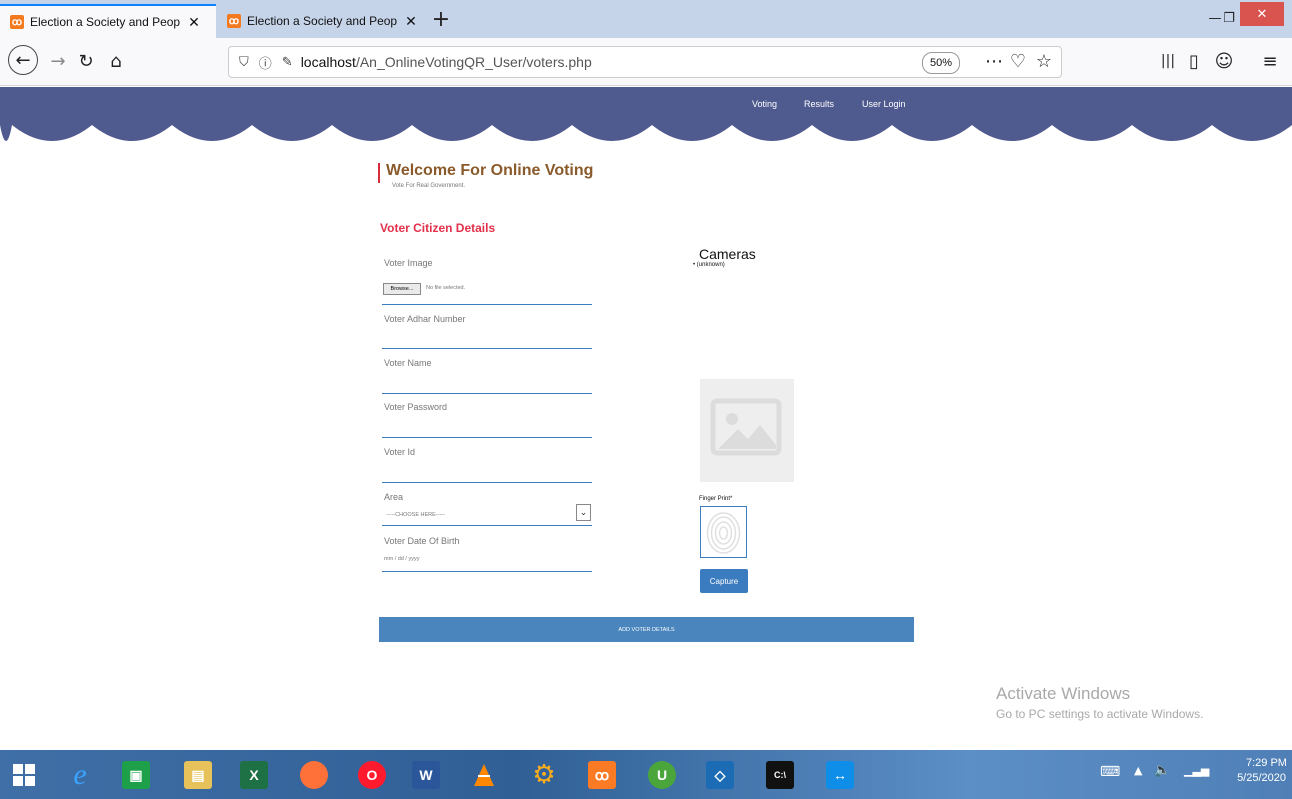  Describe the element at coordinates (487, 427) in the screenshot. I see `voter-password-input` at that location.